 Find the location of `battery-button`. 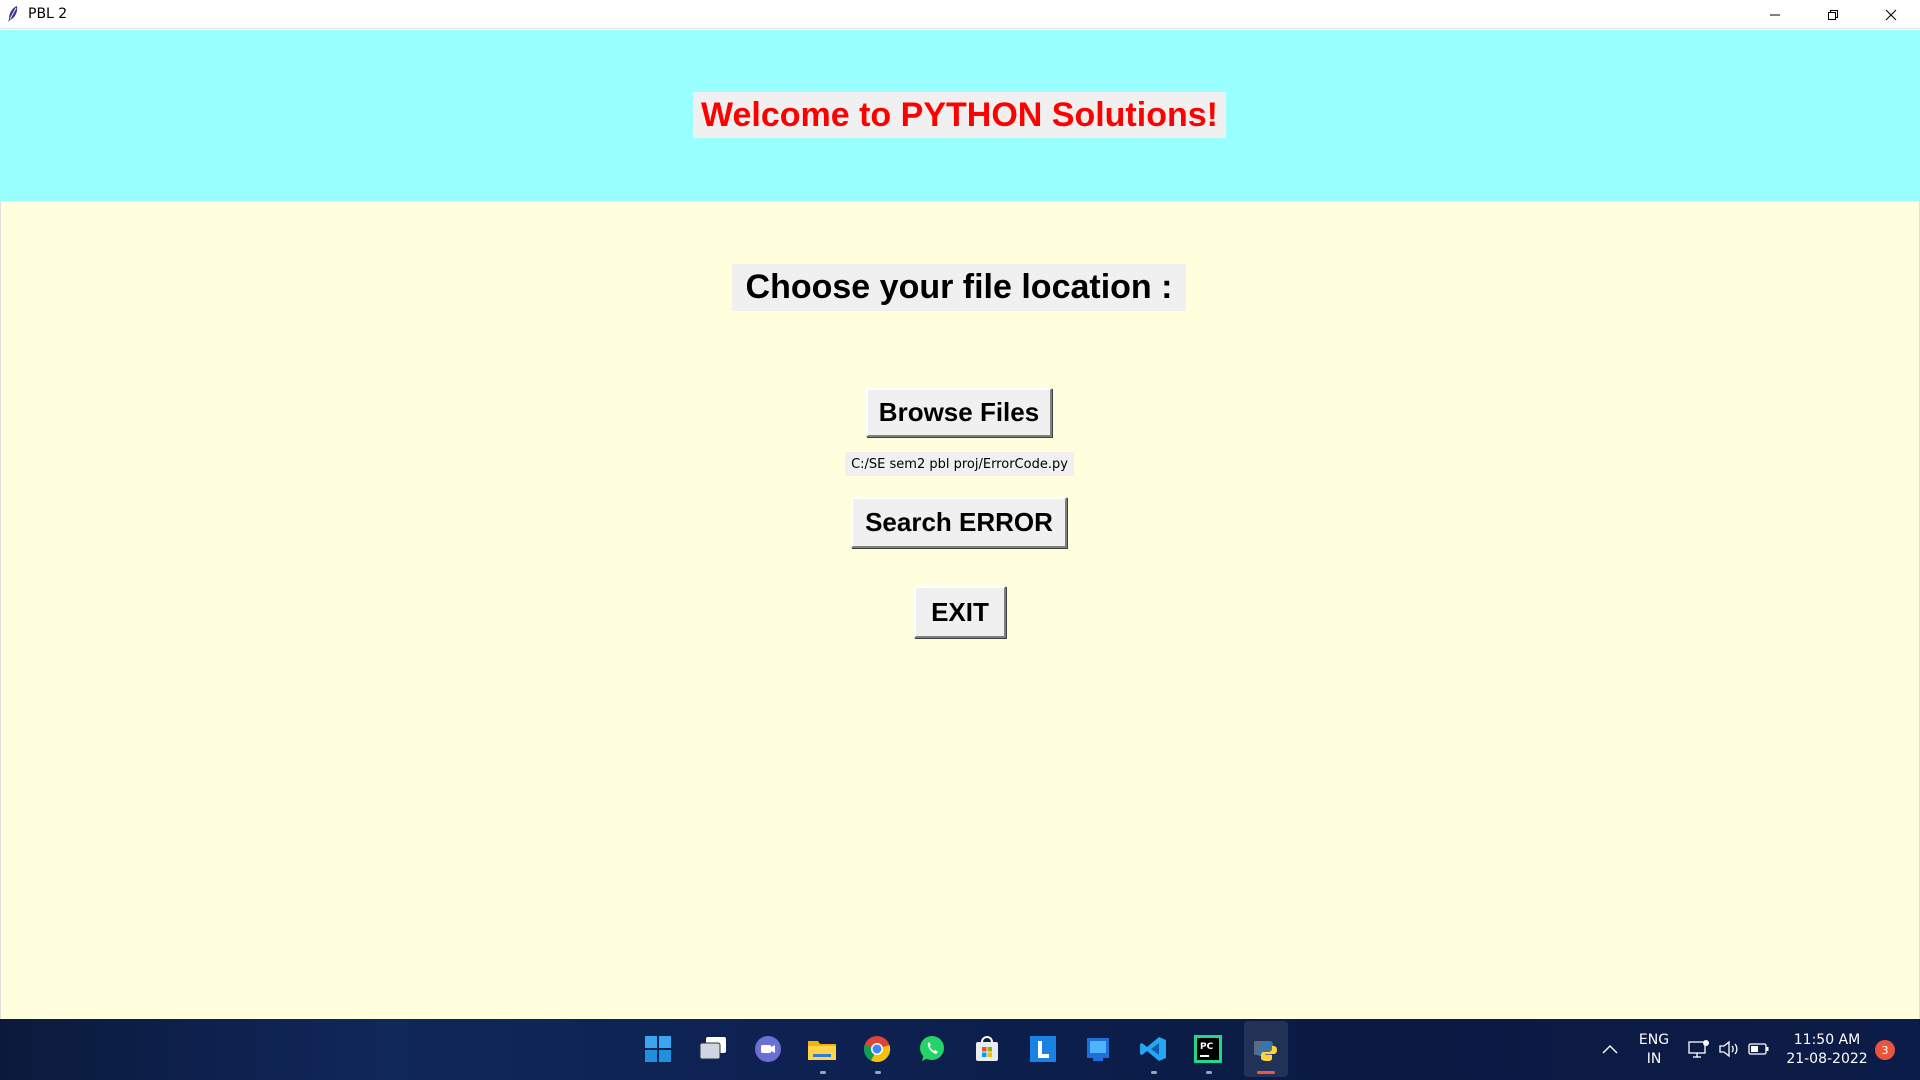

battery-button is located at coordinates (1759, 1049).